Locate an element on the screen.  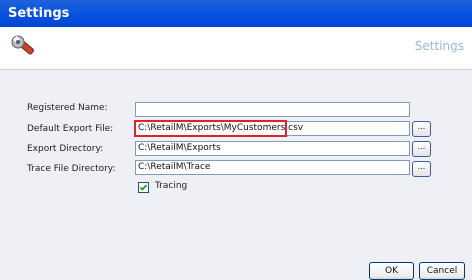
trace-file-directory-label: Trace File Directory: is located at coordinates (71, 169).